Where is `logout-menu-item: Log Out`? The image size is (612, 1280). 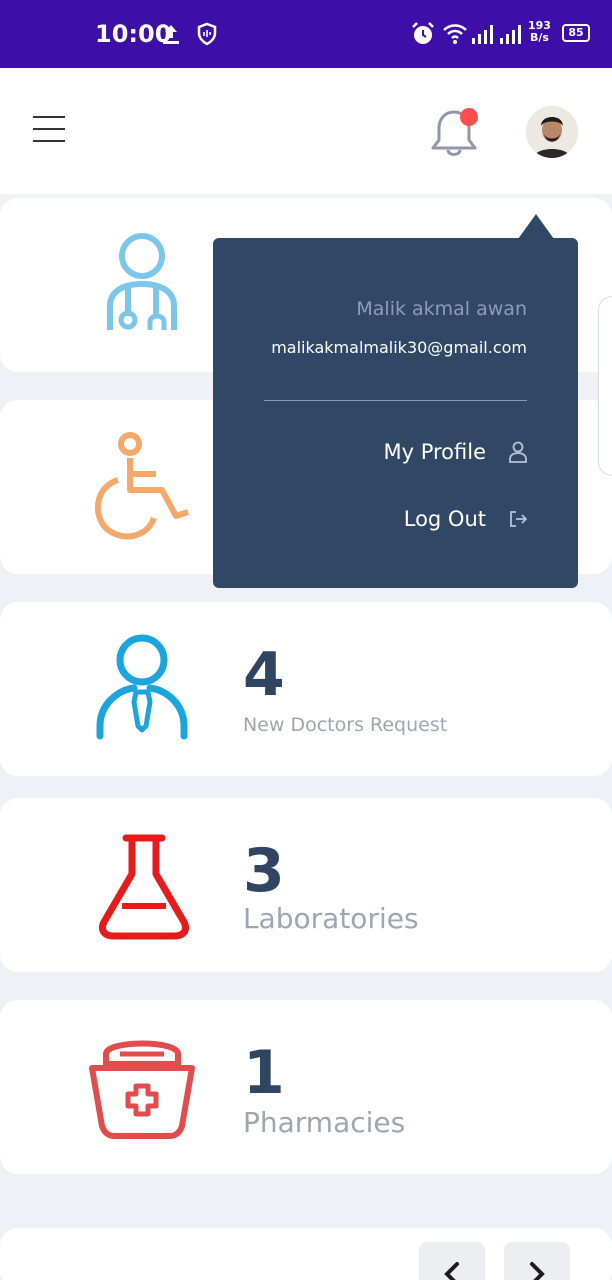 logout-menu-item: Log Out is located at coordinates (466, 519).